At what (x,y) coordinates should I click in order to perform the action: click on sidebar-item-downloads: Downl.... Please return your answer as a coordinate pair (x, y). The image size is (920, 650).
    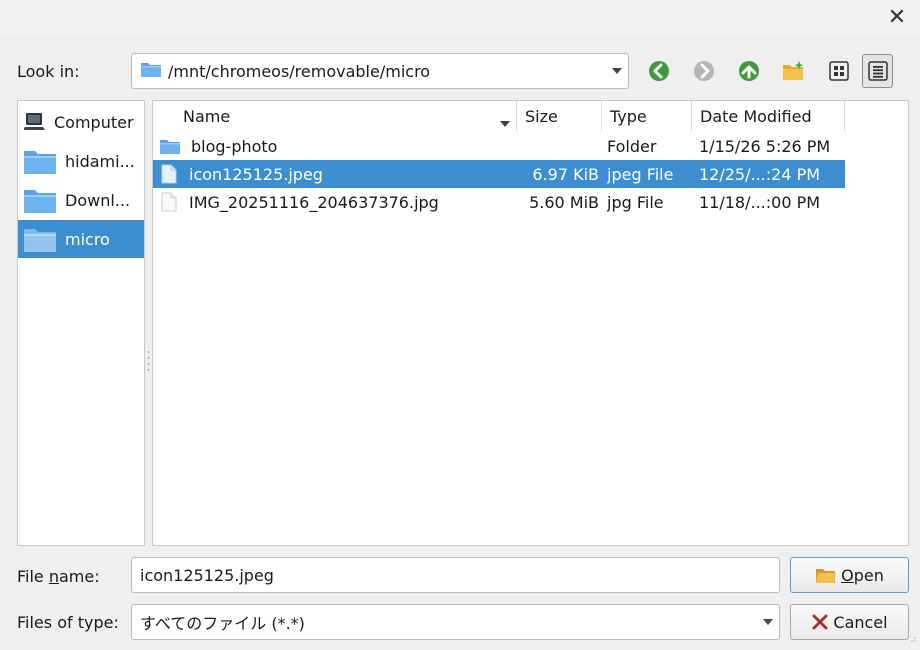
    Looking at the image, I should click on (81, 200).